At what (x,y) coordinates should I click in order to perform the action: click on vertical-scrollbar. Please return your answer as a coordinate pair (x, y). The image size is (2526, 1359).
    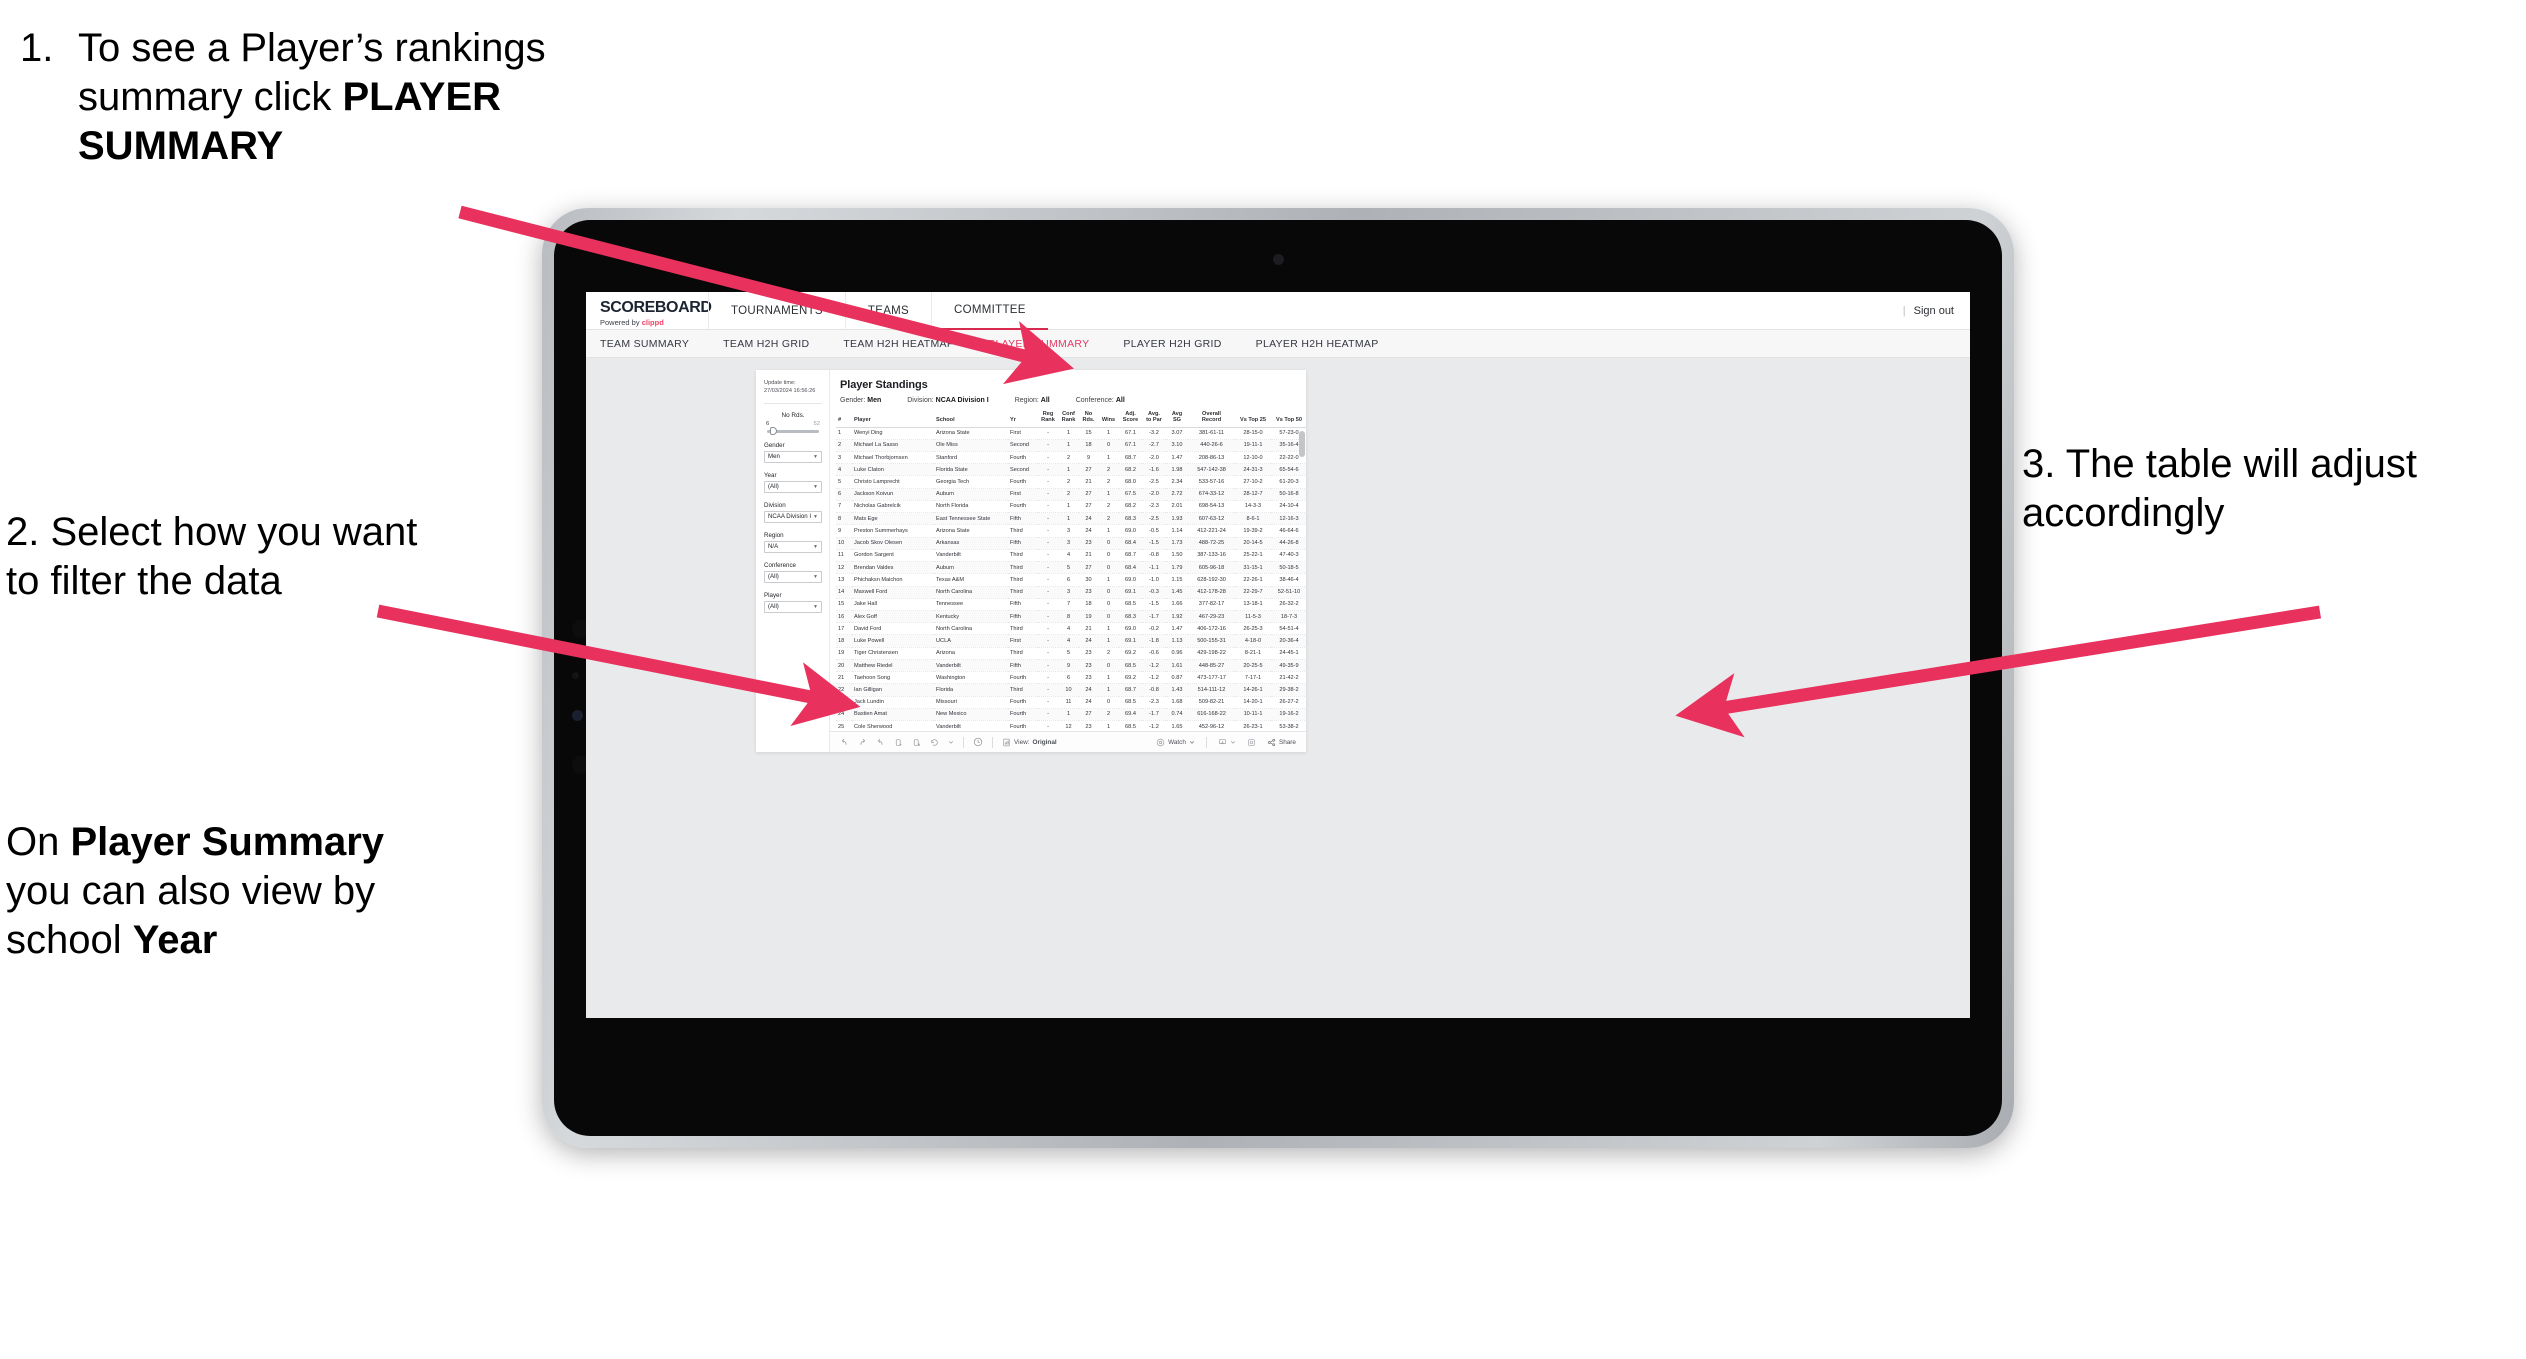
    Looking at the image, I should click on (1302, 444).